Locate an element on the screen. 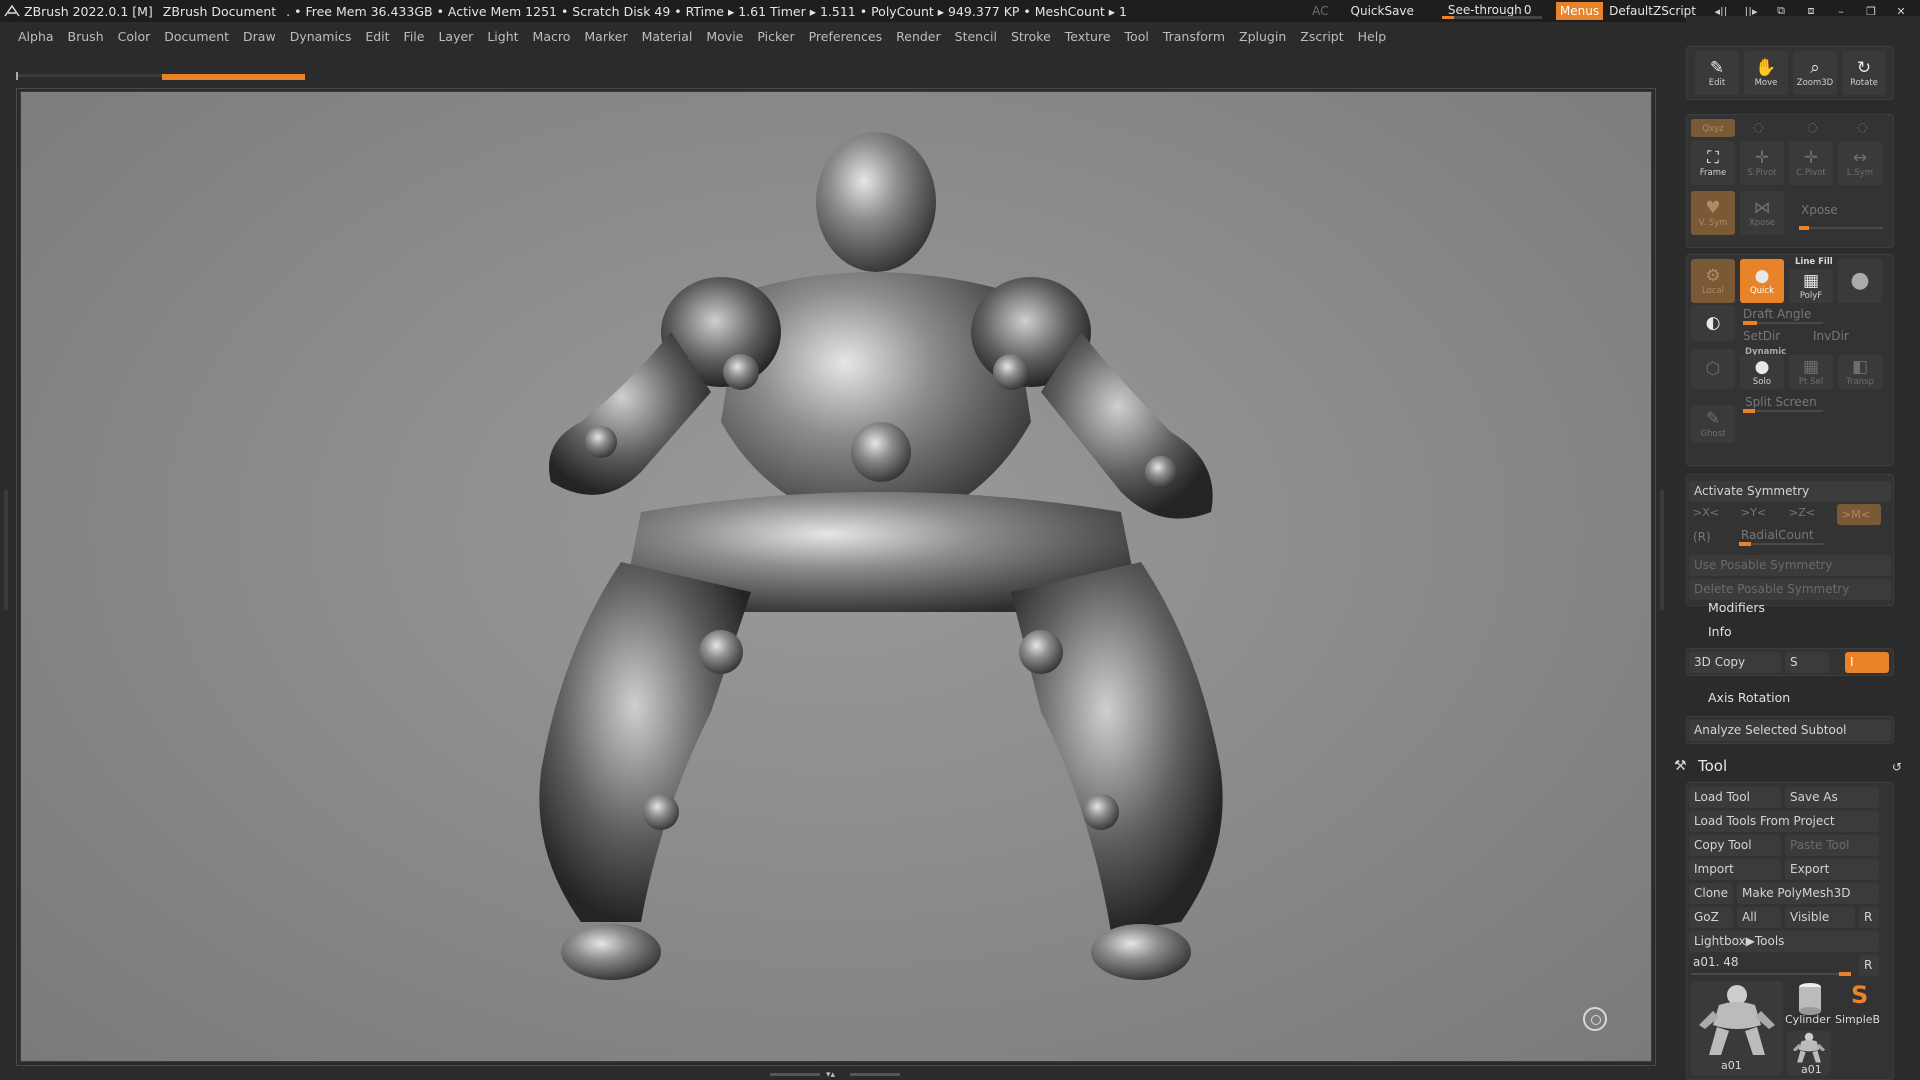 The image size is (1920, 1080). tool-palette-title: Tool is located at coordinates (1712, 766).